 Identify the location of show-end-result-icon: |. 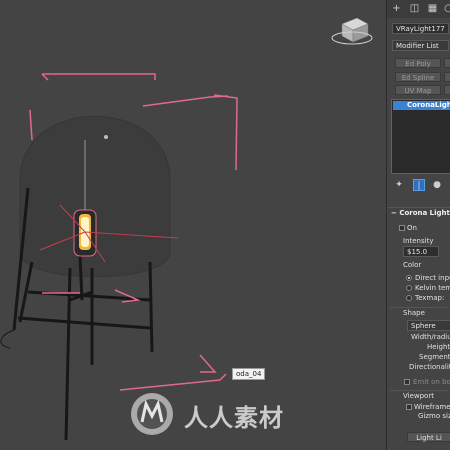
(419, 185).